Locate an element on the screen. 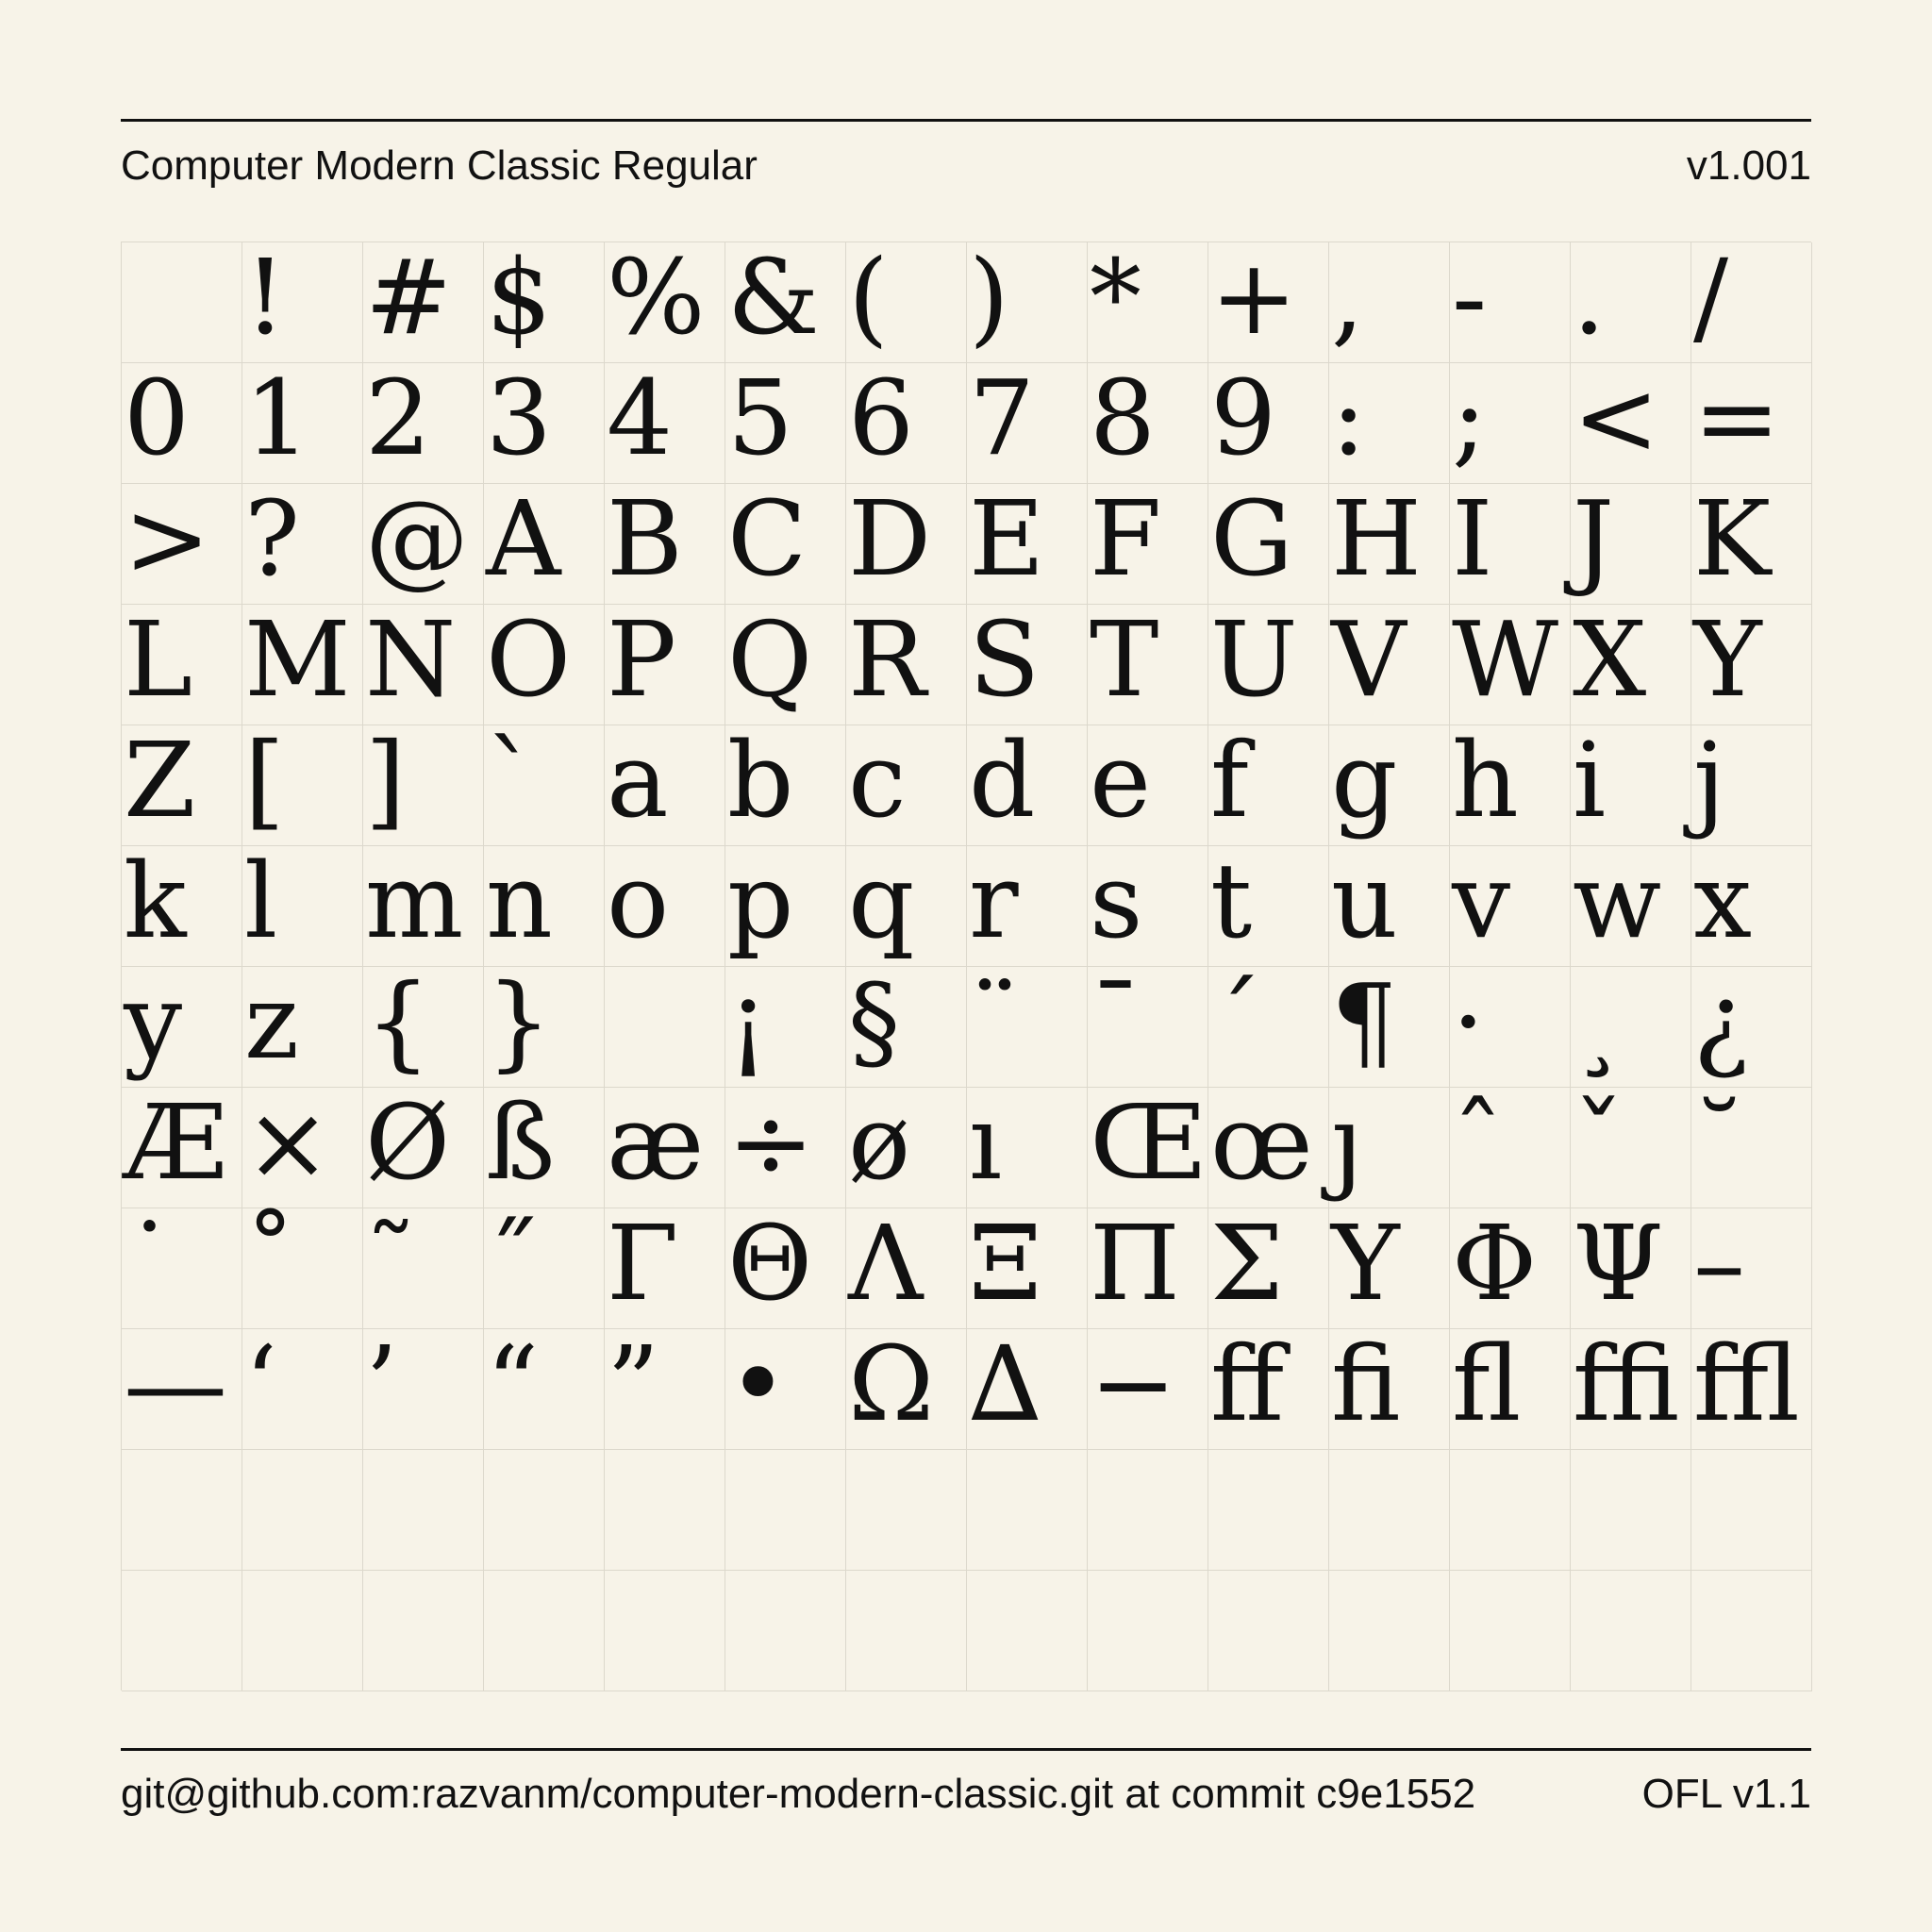 The image size is (1932, 1932). glyph: b is located at coordinates (761, 780).